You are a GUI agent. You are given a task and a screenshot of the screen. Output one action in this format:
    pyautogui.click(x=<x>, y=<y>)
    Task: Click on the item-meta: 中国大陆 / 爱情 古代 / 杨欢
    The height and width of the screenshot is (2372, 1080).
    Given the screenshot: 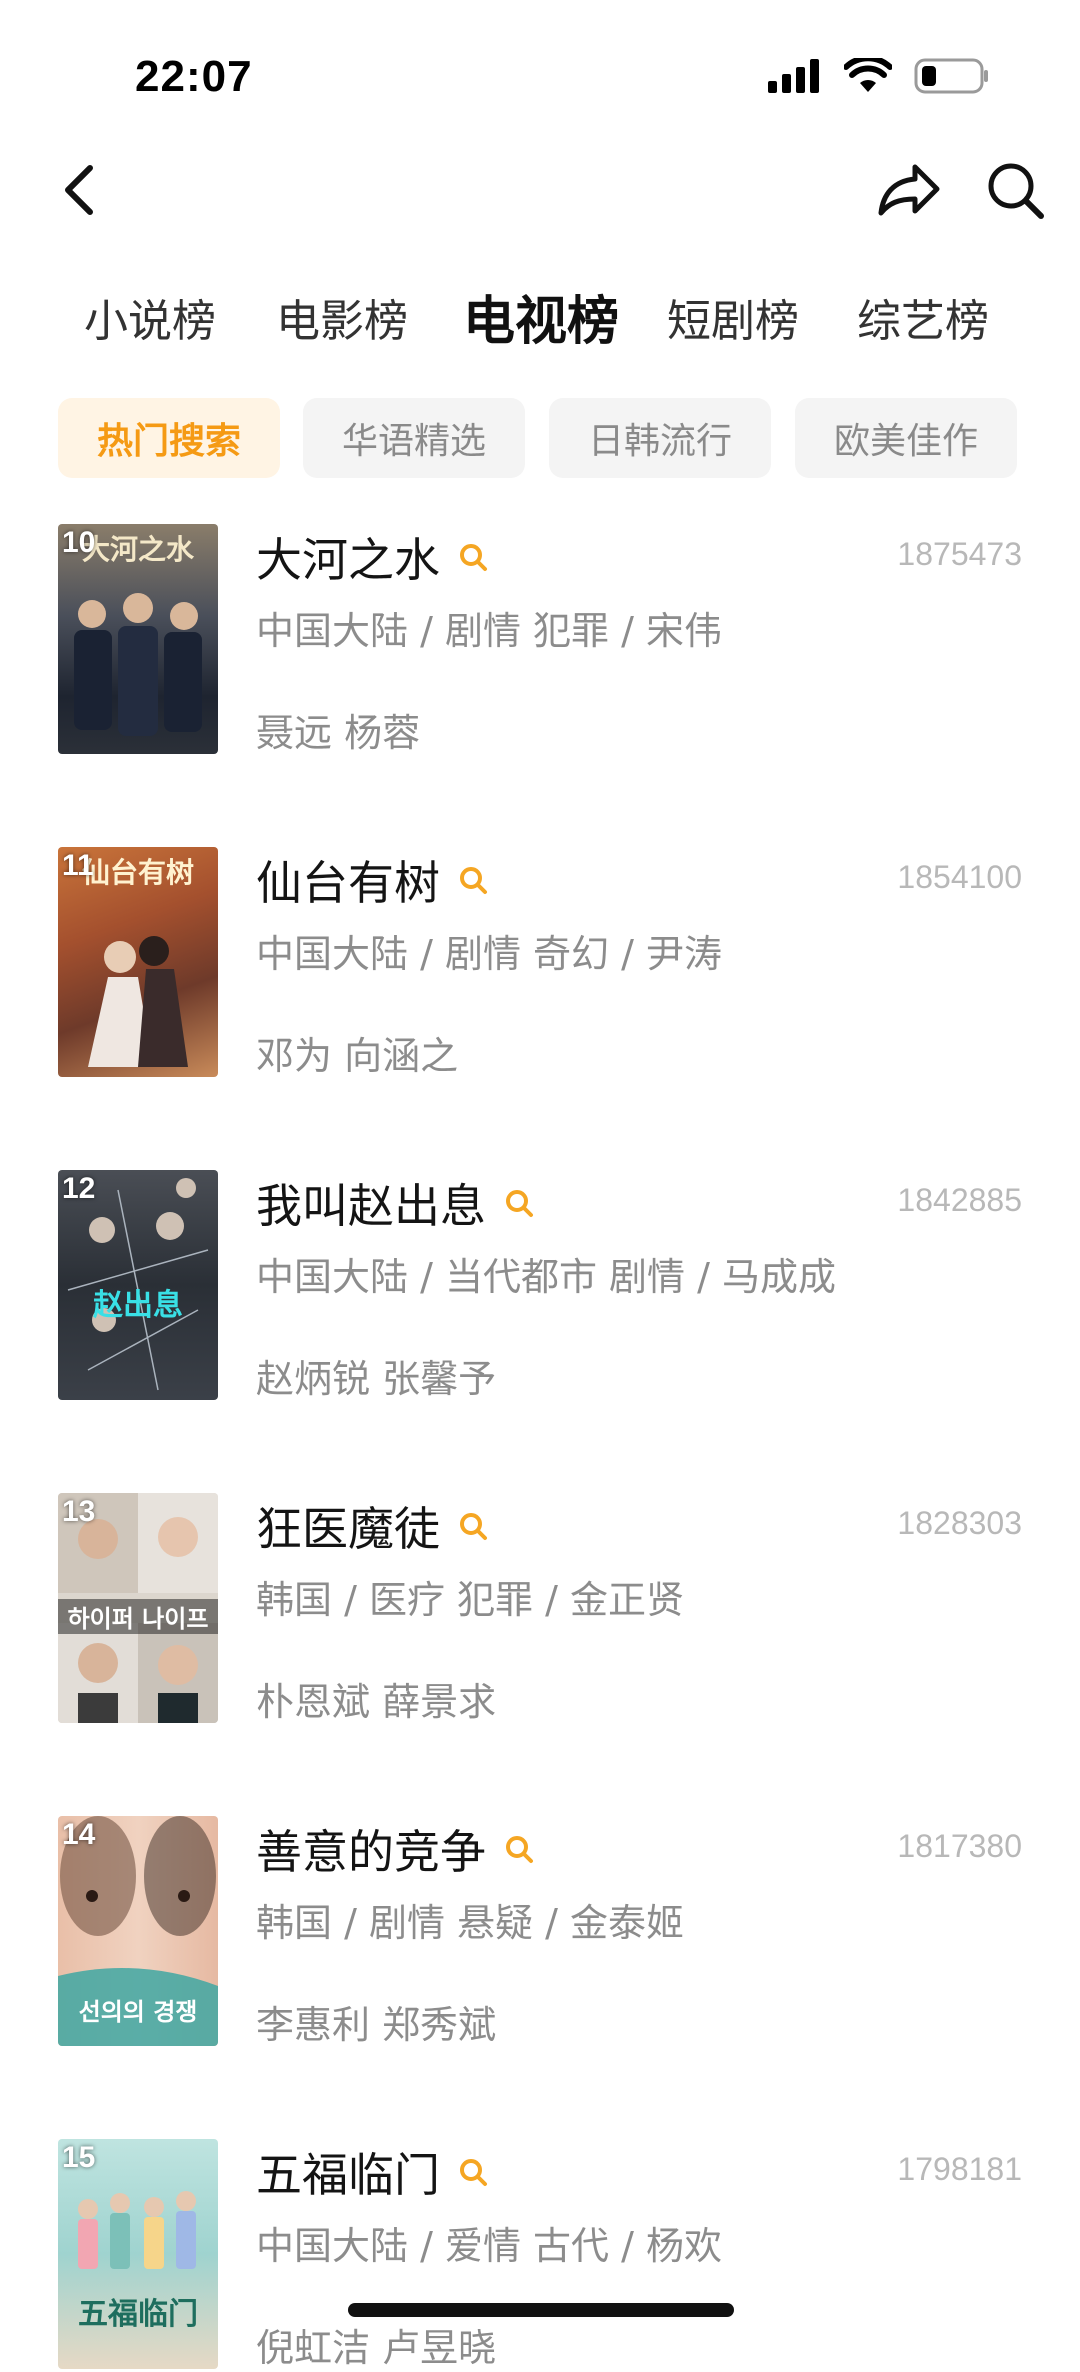 What is the action you would take?
    pyautogui.click(x=489, y=2246)
    